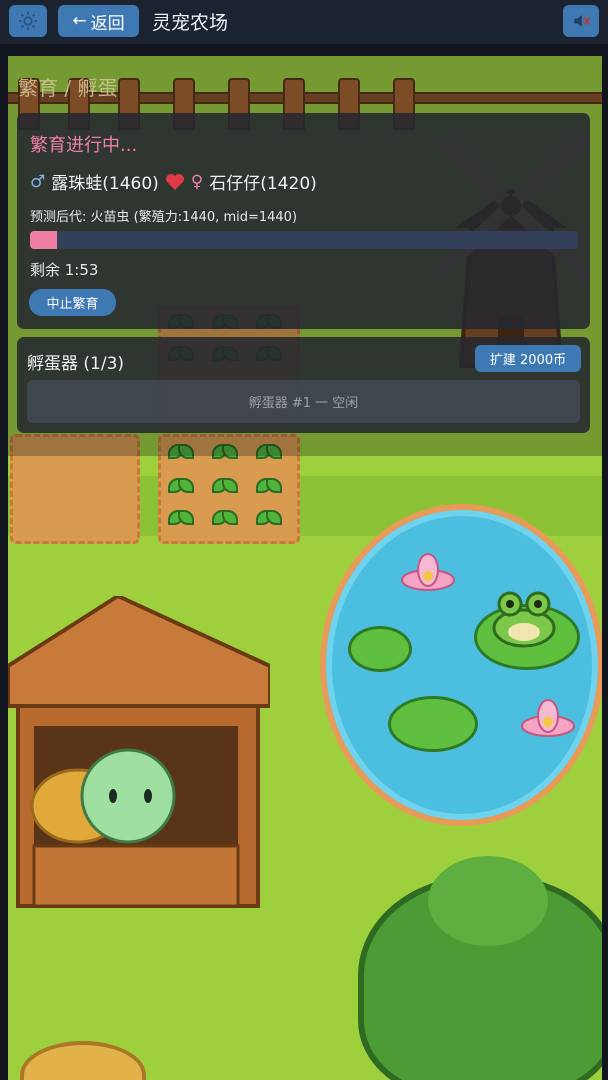  Describe the element at coordinates (83, 1060) in the screenshot. I see `hay-bale` at that location.